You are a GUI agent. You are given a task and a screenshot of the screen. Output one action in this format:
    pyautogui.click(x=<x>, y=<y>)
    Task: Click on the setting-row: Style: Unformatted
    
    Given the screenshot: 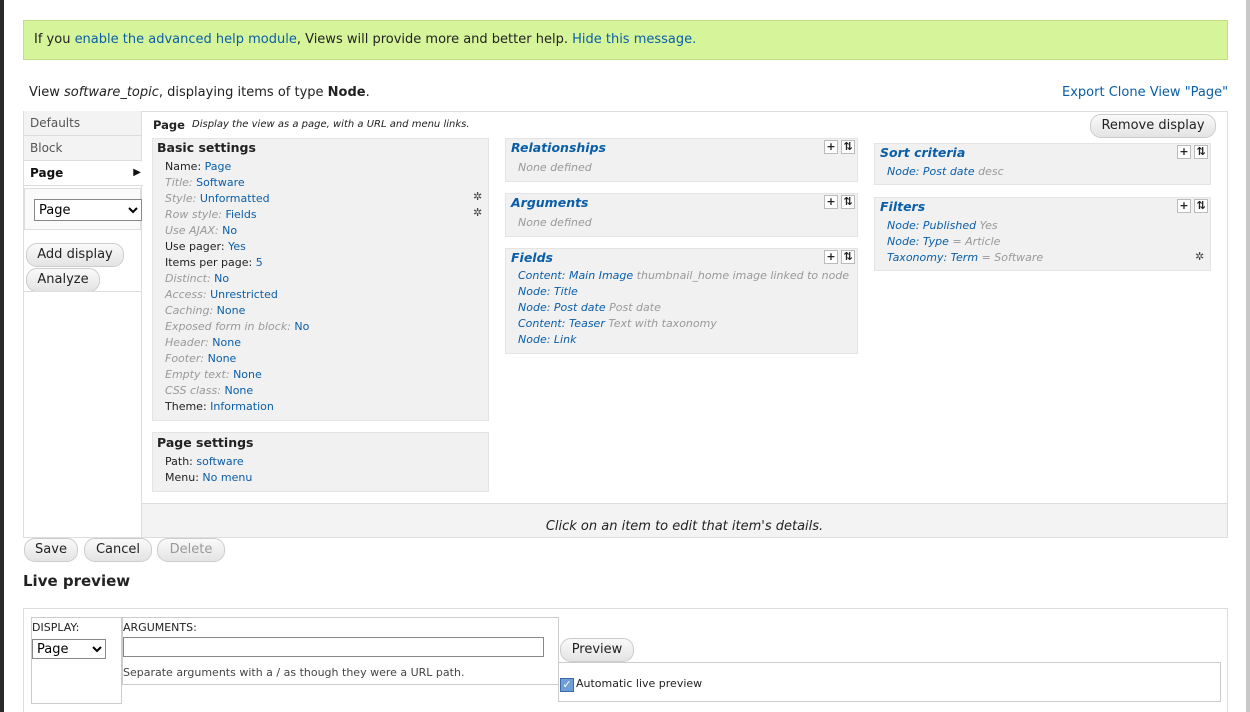 What is the action you would take?
    pyautogui.click(x=217, y=198)
    